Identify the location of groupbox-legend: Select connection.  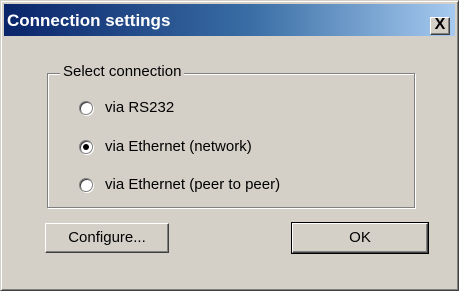
(122, 71).